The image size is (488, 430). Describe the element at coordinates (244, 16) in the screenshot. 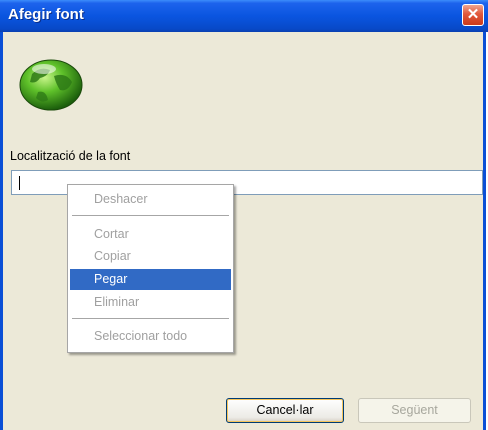

I see `title-bar: Afegir font ✕` at that location.